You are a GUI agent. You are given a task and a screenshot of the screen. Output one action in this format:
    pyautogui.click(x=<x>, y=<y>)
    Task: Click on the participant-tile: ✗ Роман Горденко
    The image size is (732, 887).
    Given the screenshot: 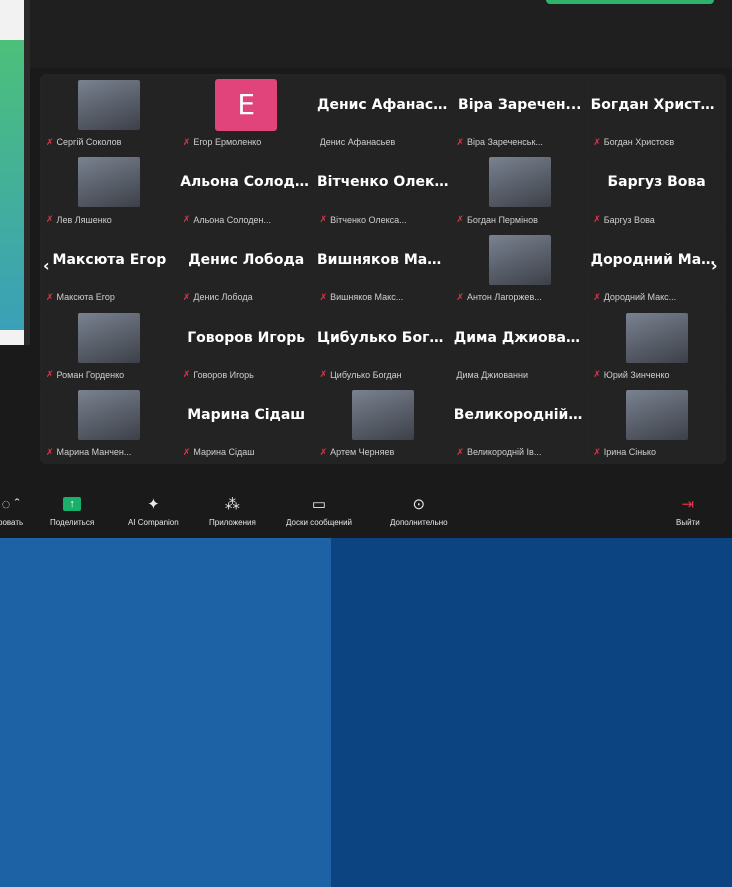 What is the action you would take?
    pyautogui.click(x=109, y=346)
    